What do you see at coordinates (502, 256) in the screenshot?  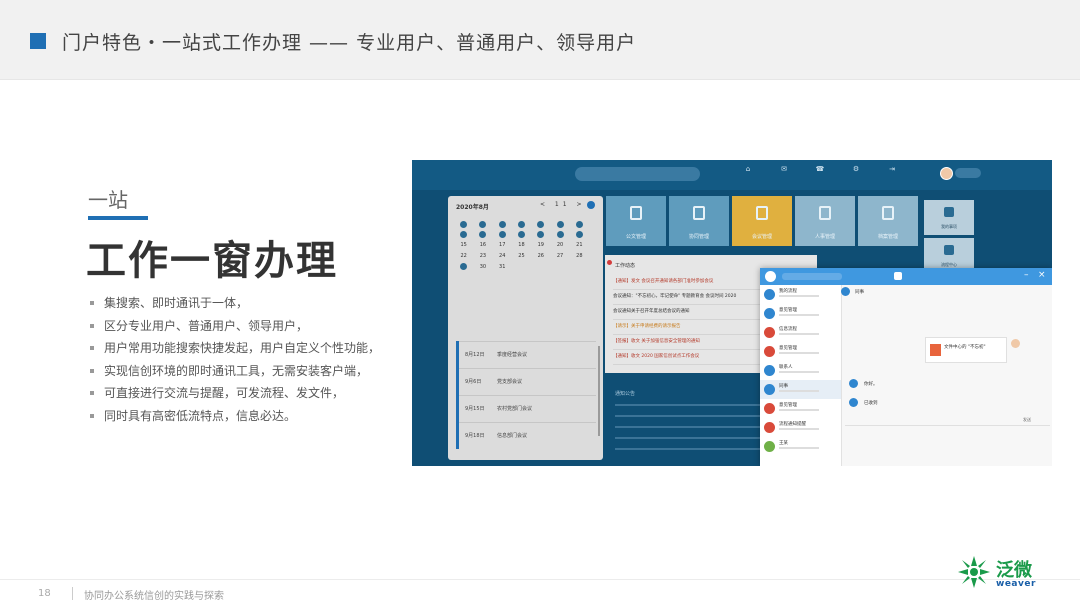 I see `calendar-day: 24` at bounding box center [502, 256].